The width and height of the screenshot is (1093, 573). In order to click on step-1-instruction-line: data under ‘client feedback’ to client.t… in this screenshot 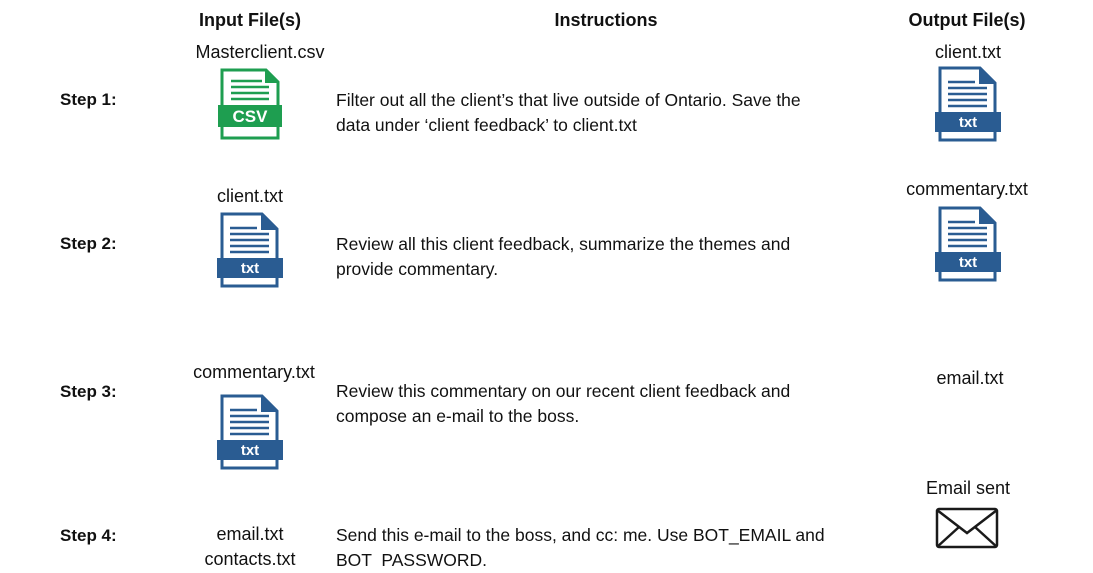, I will do `click(486, 125)`.